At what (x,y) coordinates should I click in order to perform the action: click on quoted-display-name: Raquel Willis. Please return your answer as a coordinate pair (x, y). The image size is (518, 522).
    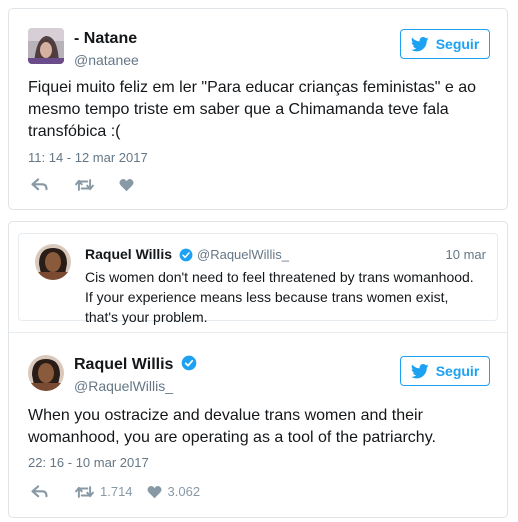
    Looking at the image, I should click on (139, 254).